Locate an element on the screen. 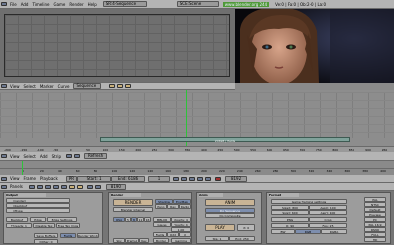 This screenshot has height=245, width=394. editing-icon is located at coordinates (63, 186).